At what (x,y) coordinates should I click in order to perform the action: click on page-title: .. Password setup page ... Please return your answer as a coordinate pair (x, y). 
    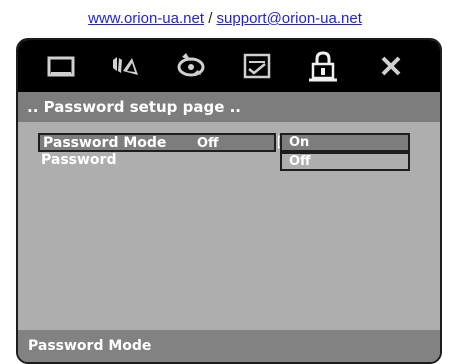
    Looking at the image, I should click on (229, 107).